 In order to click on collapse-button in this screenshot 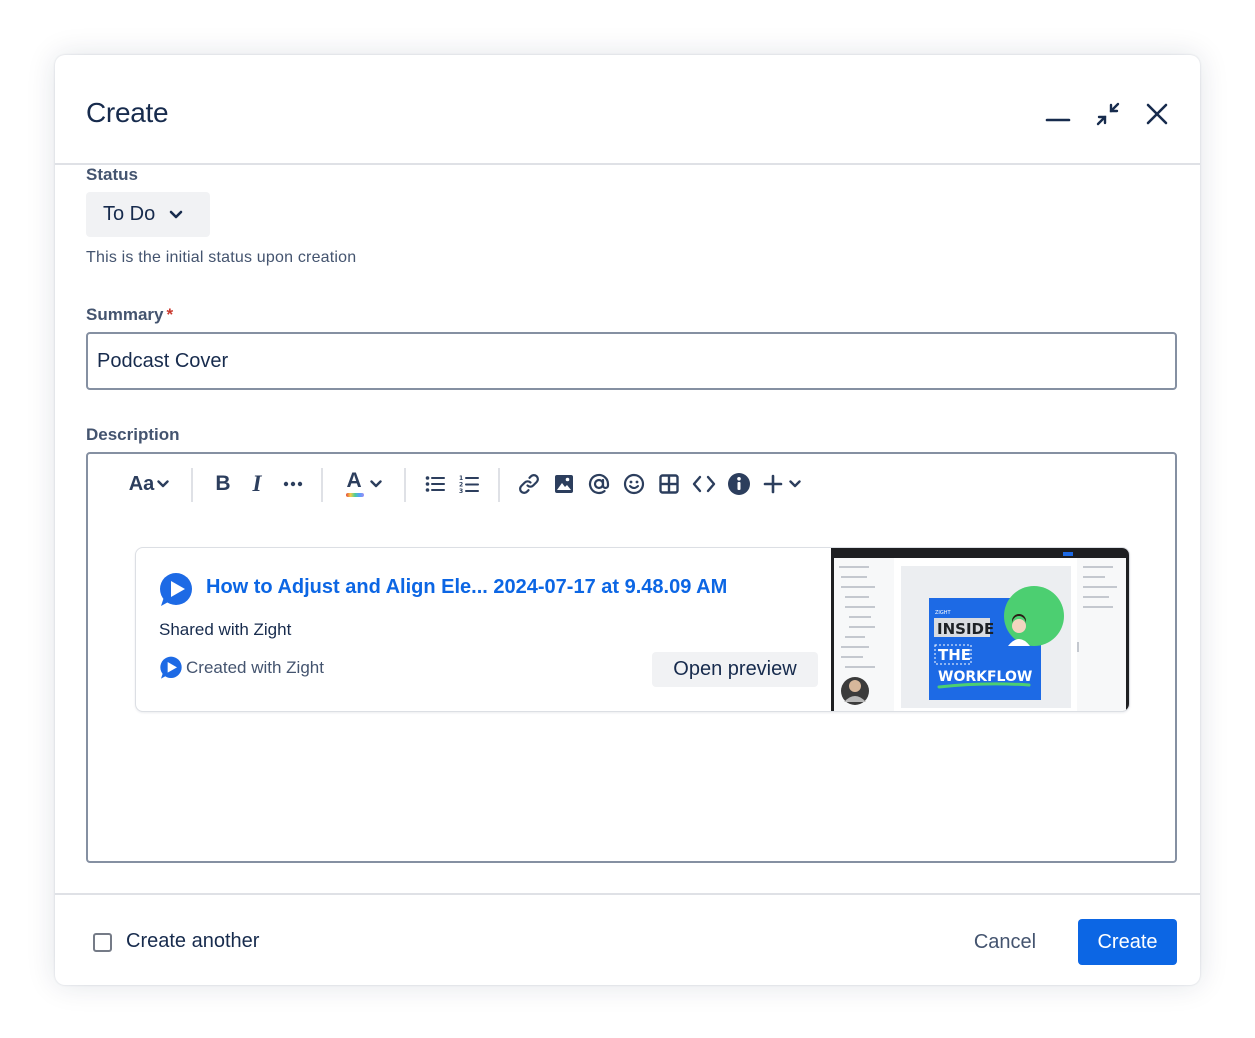, I will do `click(1108, 114)`.